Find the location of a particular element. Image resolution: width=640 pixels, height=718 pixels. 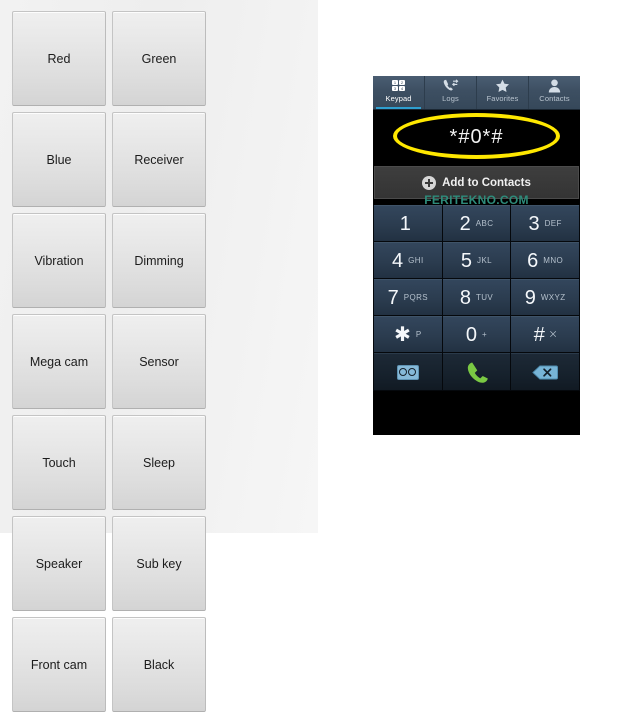

plus-circle-icon is located at coordinates (429, 182).